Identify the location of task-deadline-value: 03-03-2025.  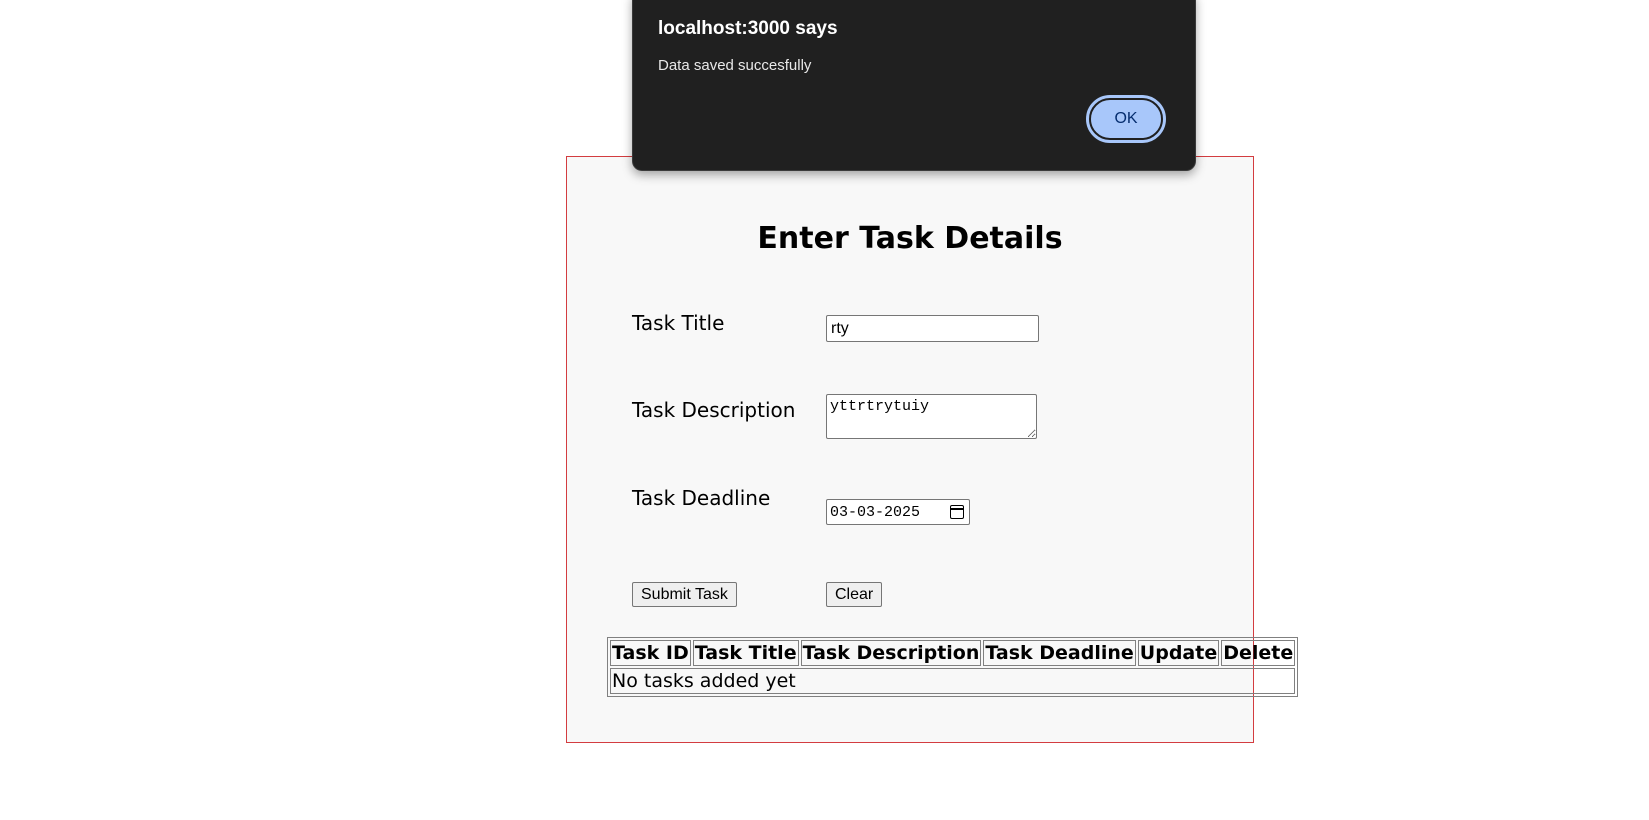
(875, 512).